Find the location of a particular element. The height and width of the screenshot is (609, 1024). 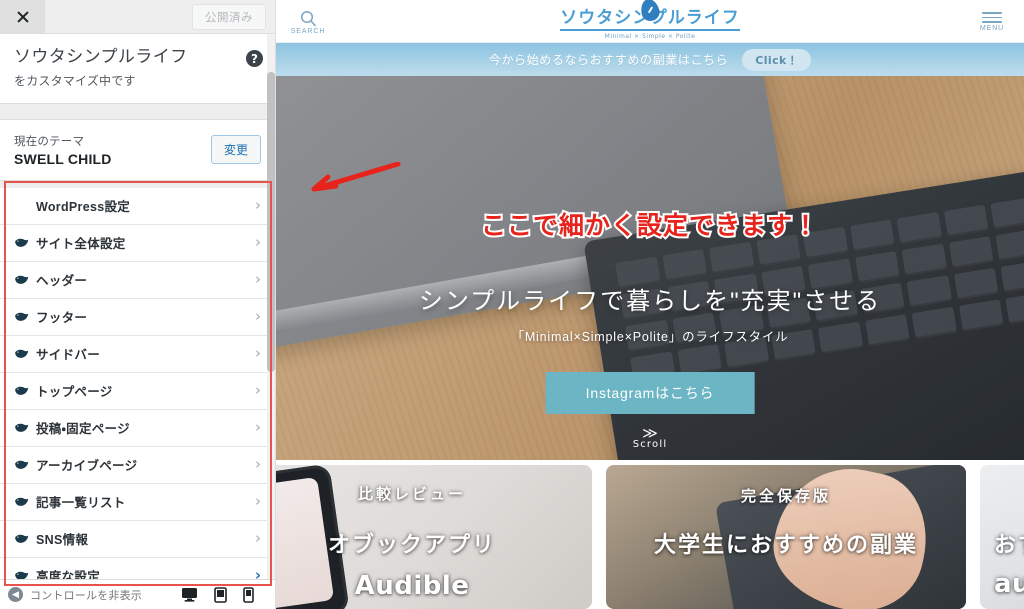

card-eyebrow: 完全保存版 is located at coordinates (785, 496).